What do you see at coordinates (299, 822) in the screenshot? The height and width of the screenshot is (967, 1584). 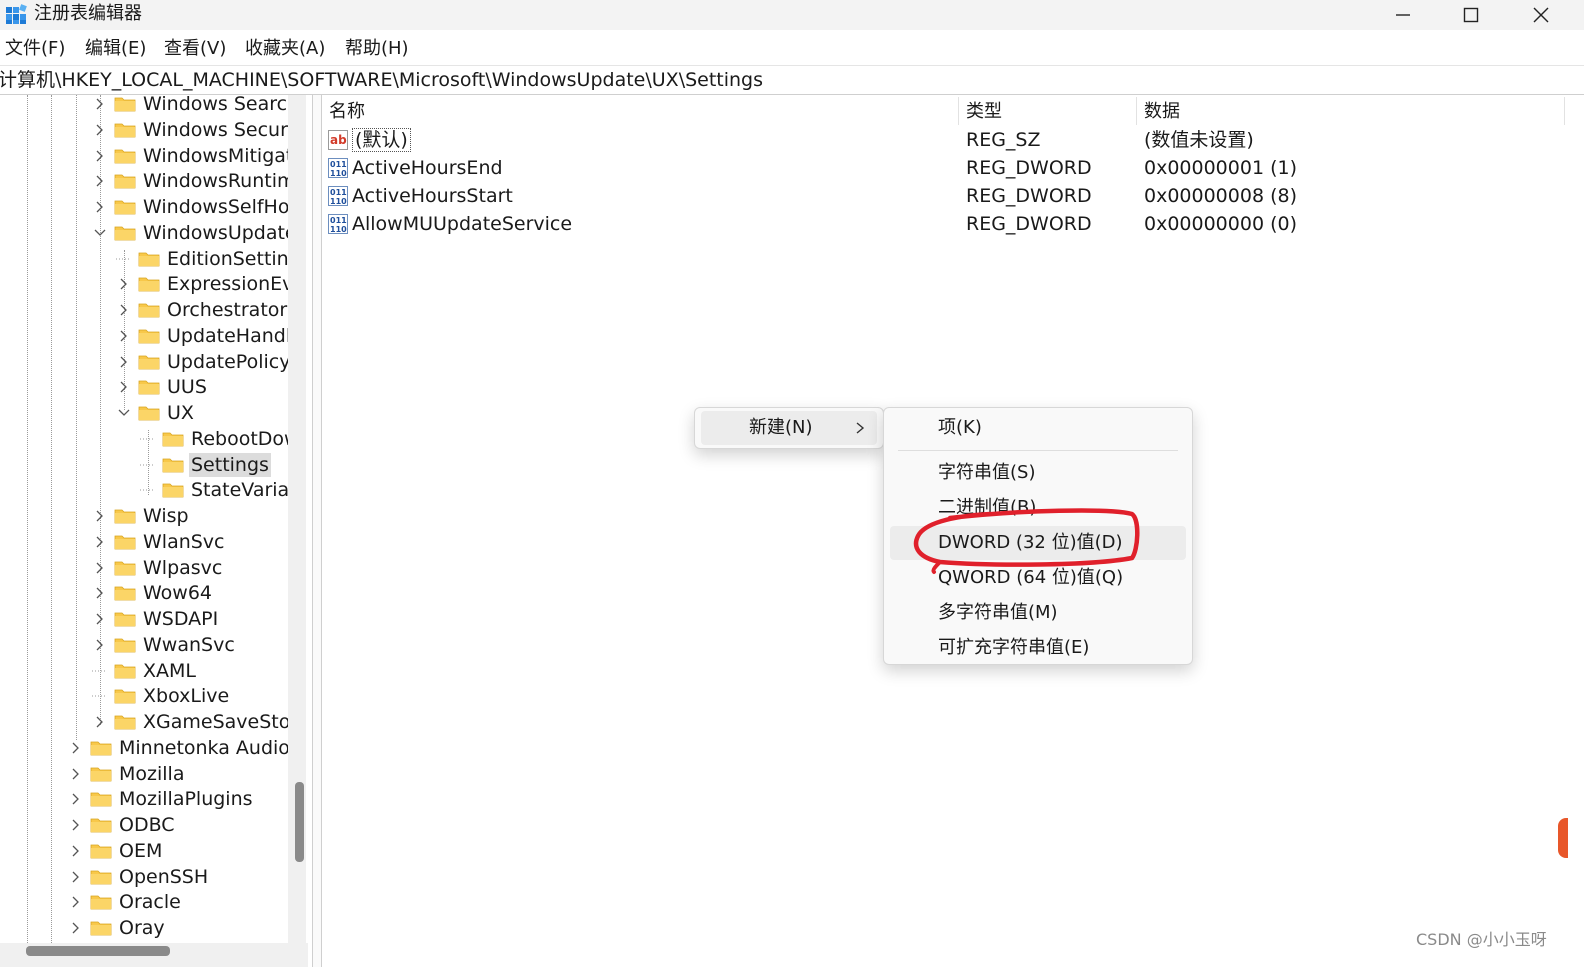 I see `tree-vertical-scroll-thumb` at bounding box center [299, 822].